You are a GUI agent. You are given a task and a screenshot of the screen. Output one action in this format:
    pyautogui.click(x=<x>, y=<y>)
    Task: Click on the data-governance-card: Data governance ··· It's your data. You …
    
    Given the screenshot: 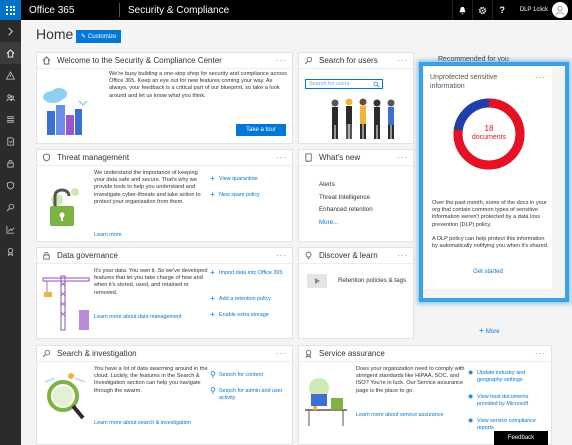 What is the action you would take?
    pyautogui.click(x=164, y=293)
    